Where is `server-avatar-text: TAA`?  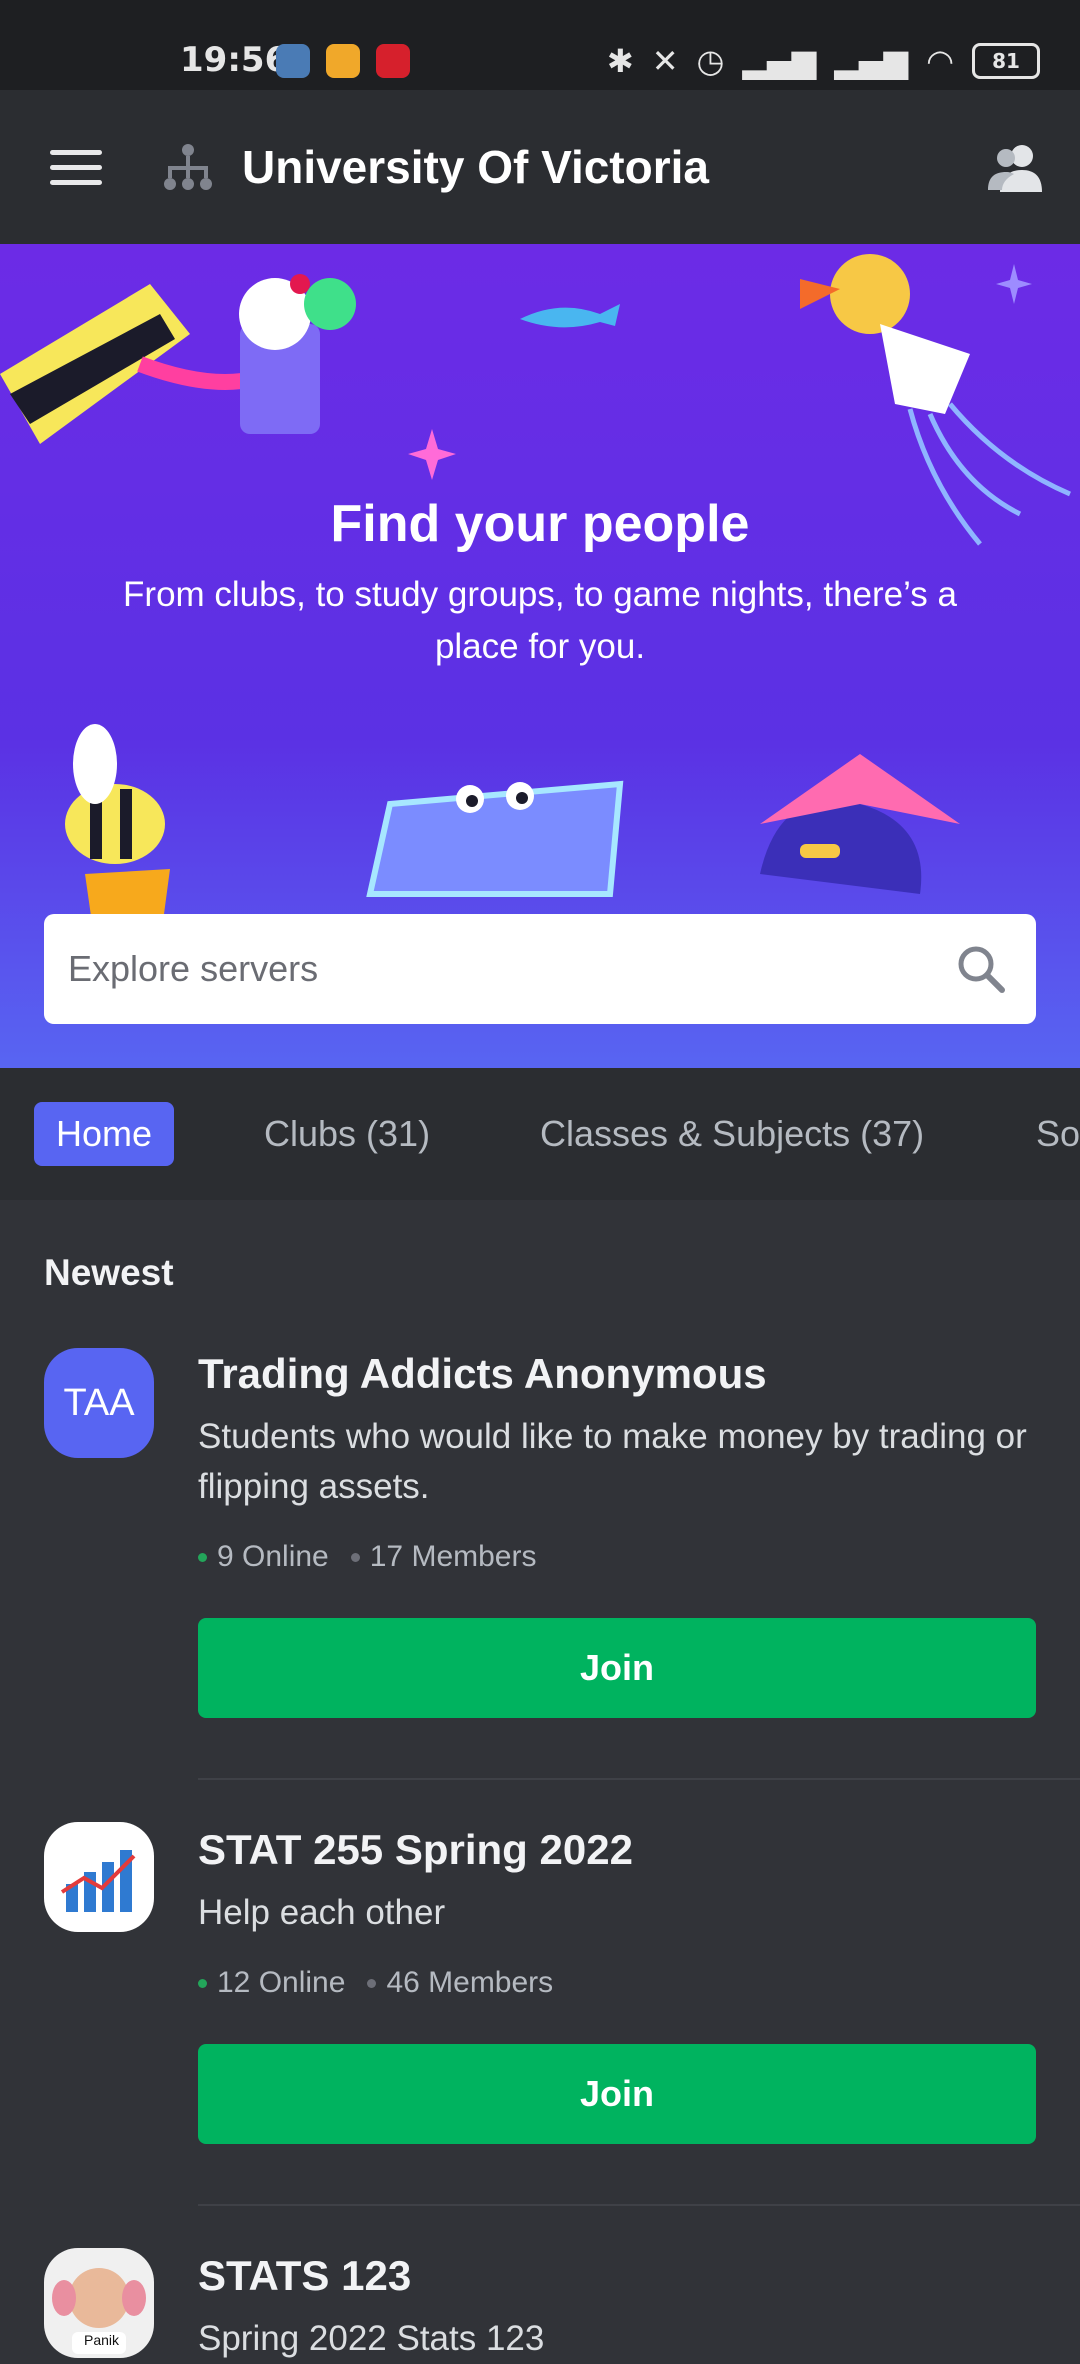 server-avatar-text: TAA is located at coordinates (99, 1402).